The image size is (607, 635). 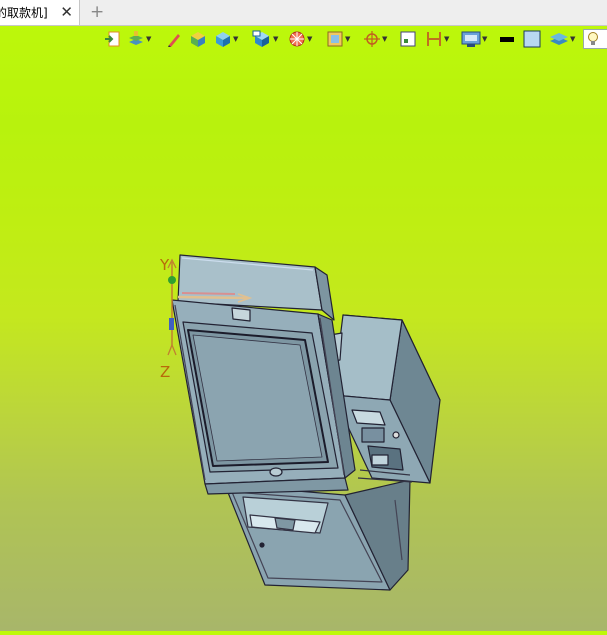 I want to click on new-tab-icon: +, so click(x=97, y=12).